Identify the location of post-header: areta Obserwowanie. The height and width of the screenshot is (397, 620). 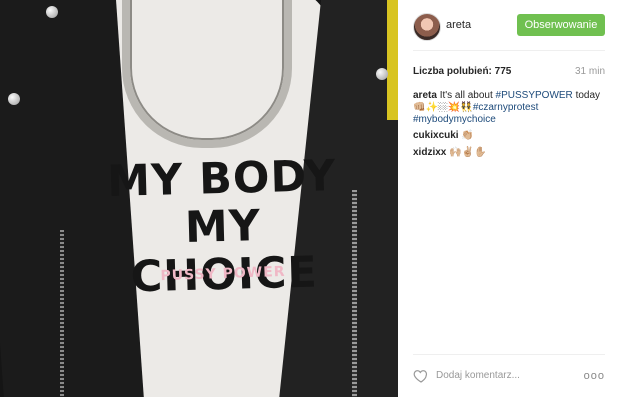
(509, 27).